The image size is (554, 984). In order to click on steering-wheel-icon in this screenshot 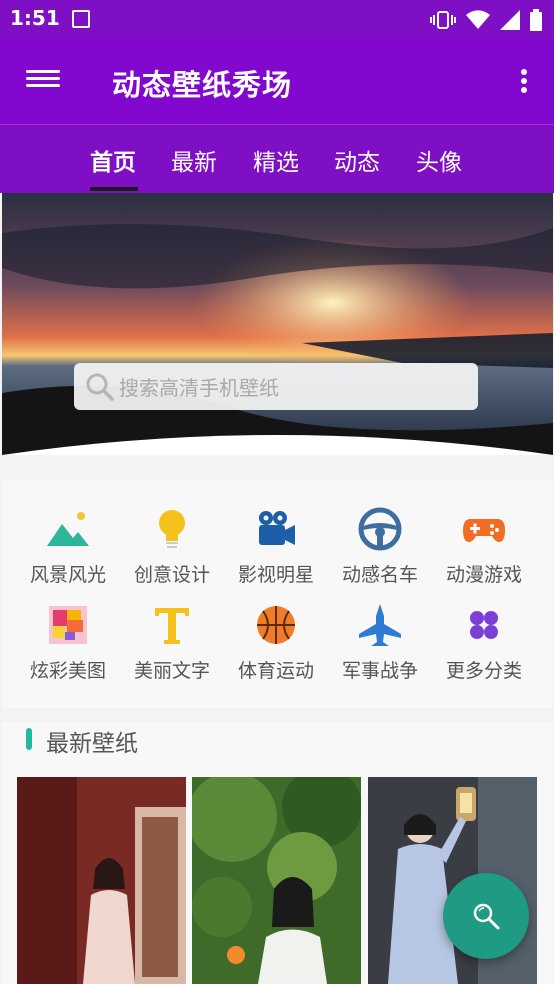, I will do `click(380, 529)`.